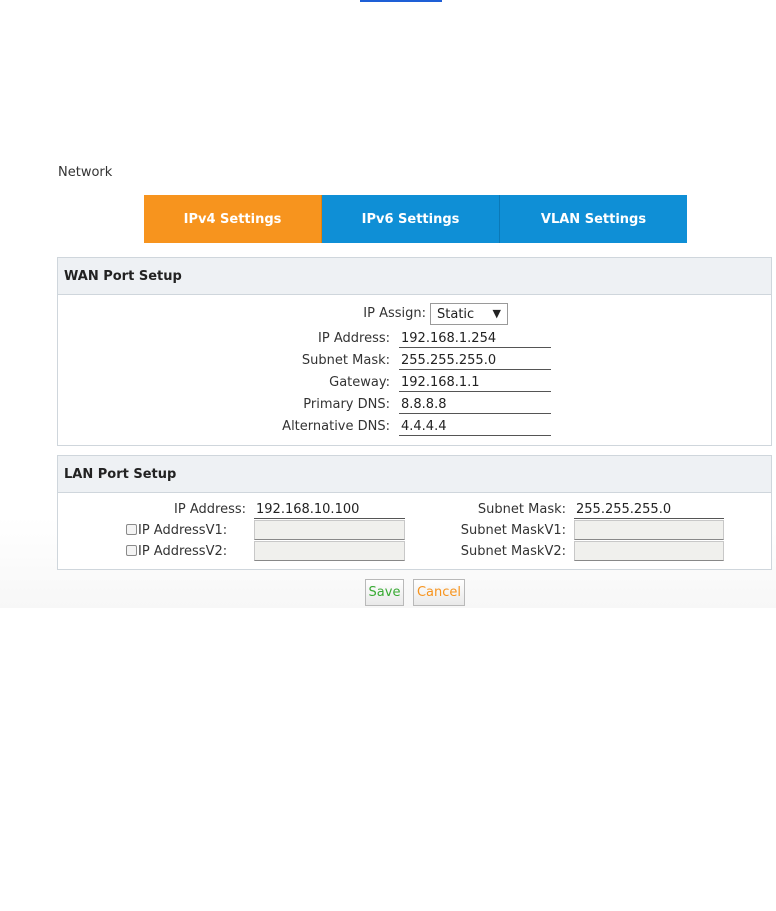  I want to click on wan-alternative-dns-label: Alternative DNS:, so click(336, 426).